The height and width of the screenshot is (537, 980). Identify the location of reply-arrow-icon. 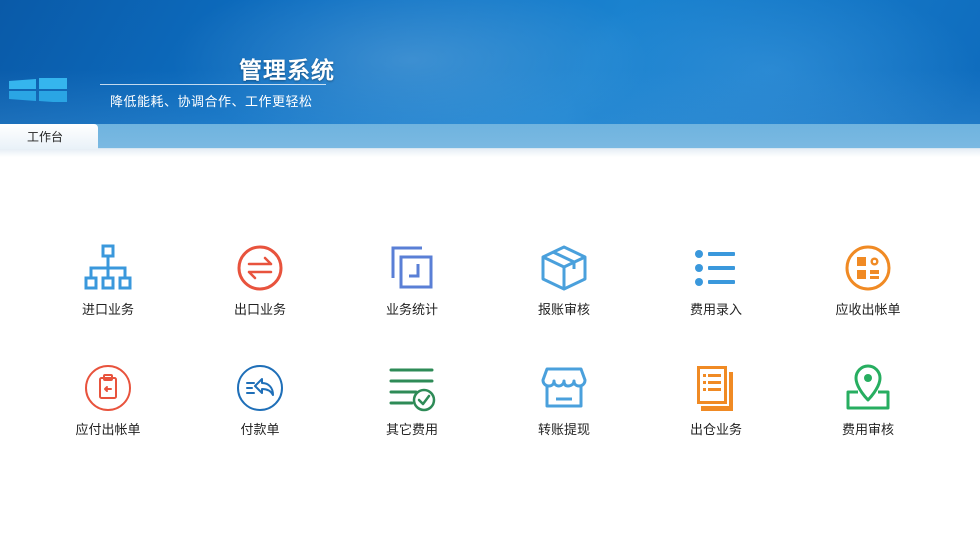
(260, 388).